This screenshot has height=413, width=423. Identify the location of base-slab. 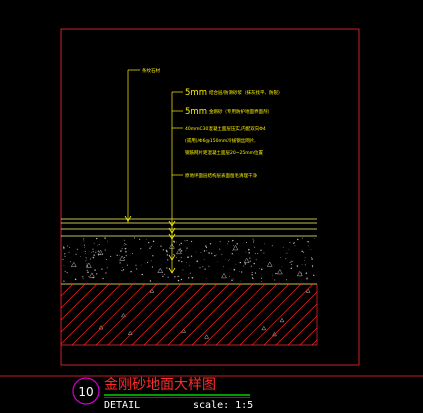
(189, 314).